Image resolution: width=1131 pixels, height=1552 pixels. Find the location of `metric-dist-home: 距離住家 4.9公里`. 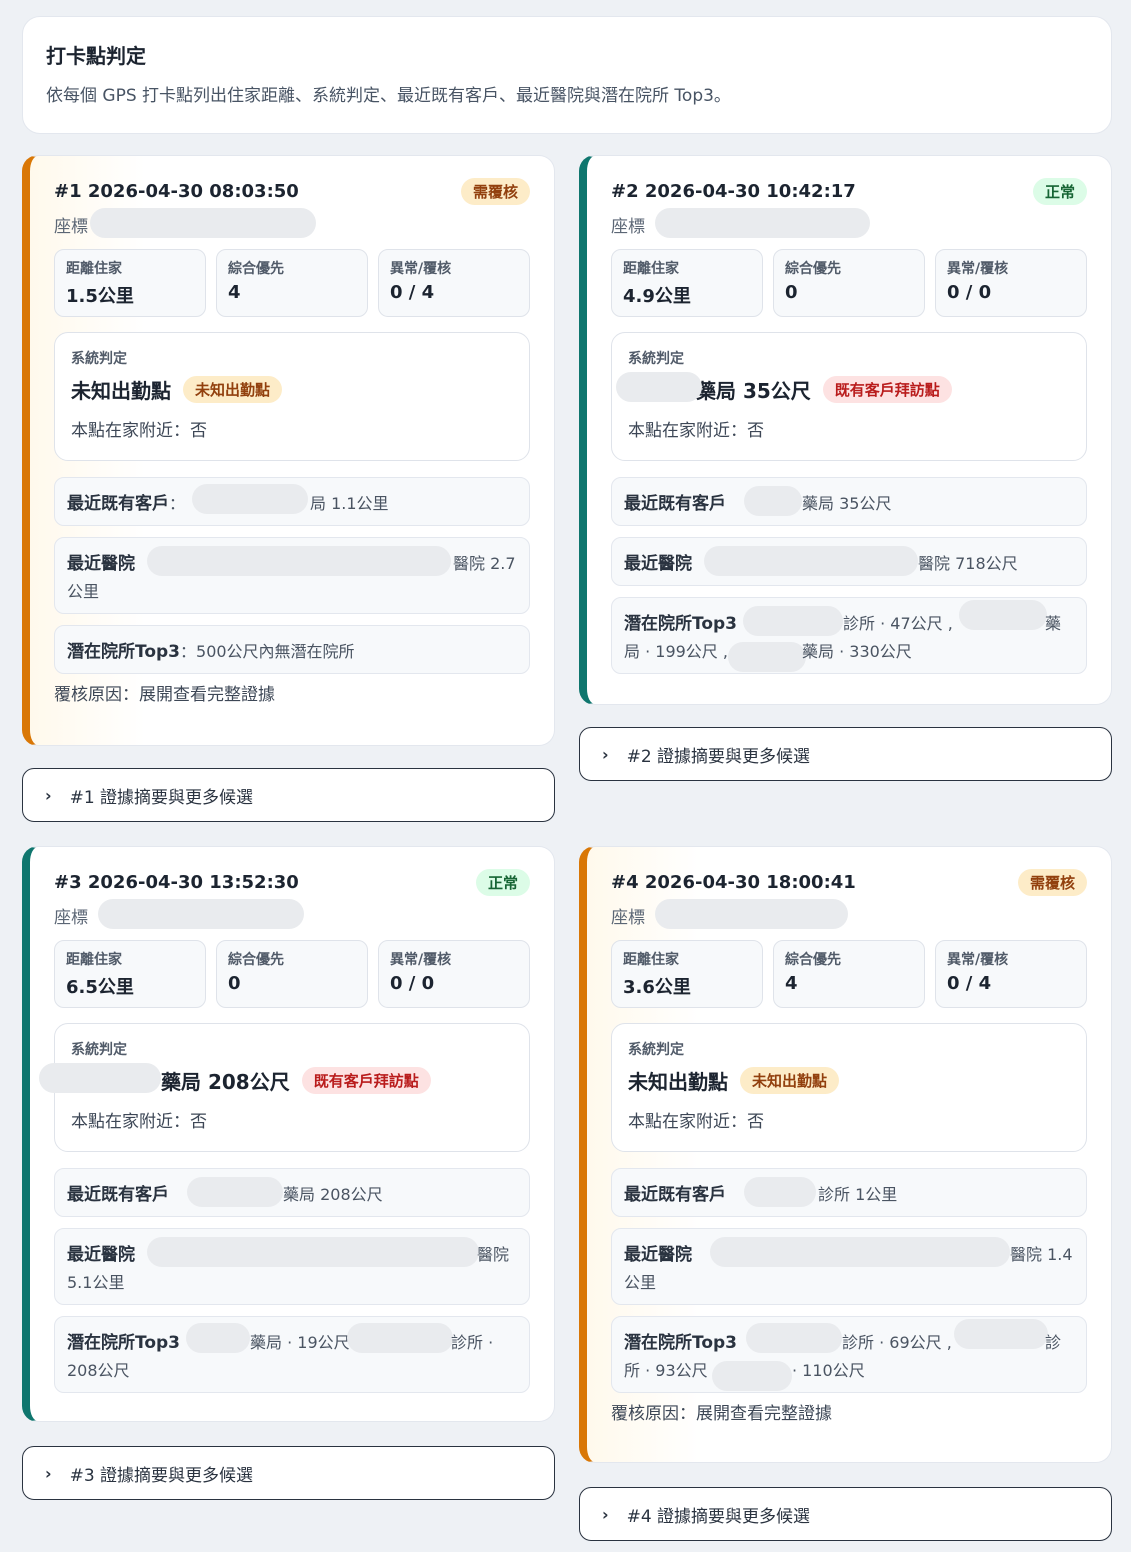

metric-dist-home: 距離住家 4.9公里 is located at coordinates (687, 283).